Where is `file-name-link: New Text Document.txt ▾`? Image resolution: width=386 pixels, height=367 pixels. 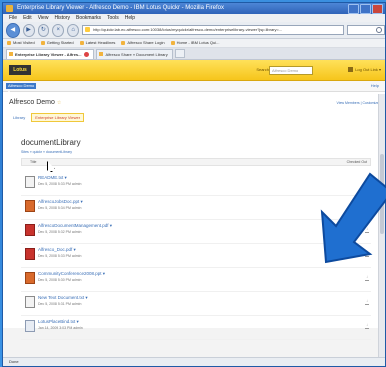
file-name-link: New Text Document.txt ▾ is located at coordinates (63, 298).